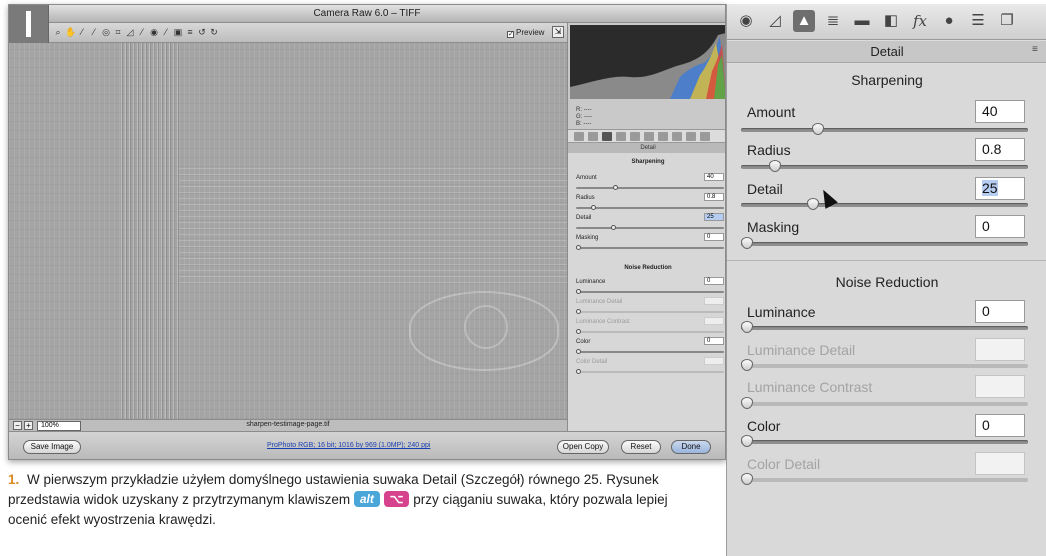 The height and width of the screenshot is (556, 1046). Describe the element at coordinates (1007, 21) in the screenshot. I see `snapshots-icon: ❐` at that location.